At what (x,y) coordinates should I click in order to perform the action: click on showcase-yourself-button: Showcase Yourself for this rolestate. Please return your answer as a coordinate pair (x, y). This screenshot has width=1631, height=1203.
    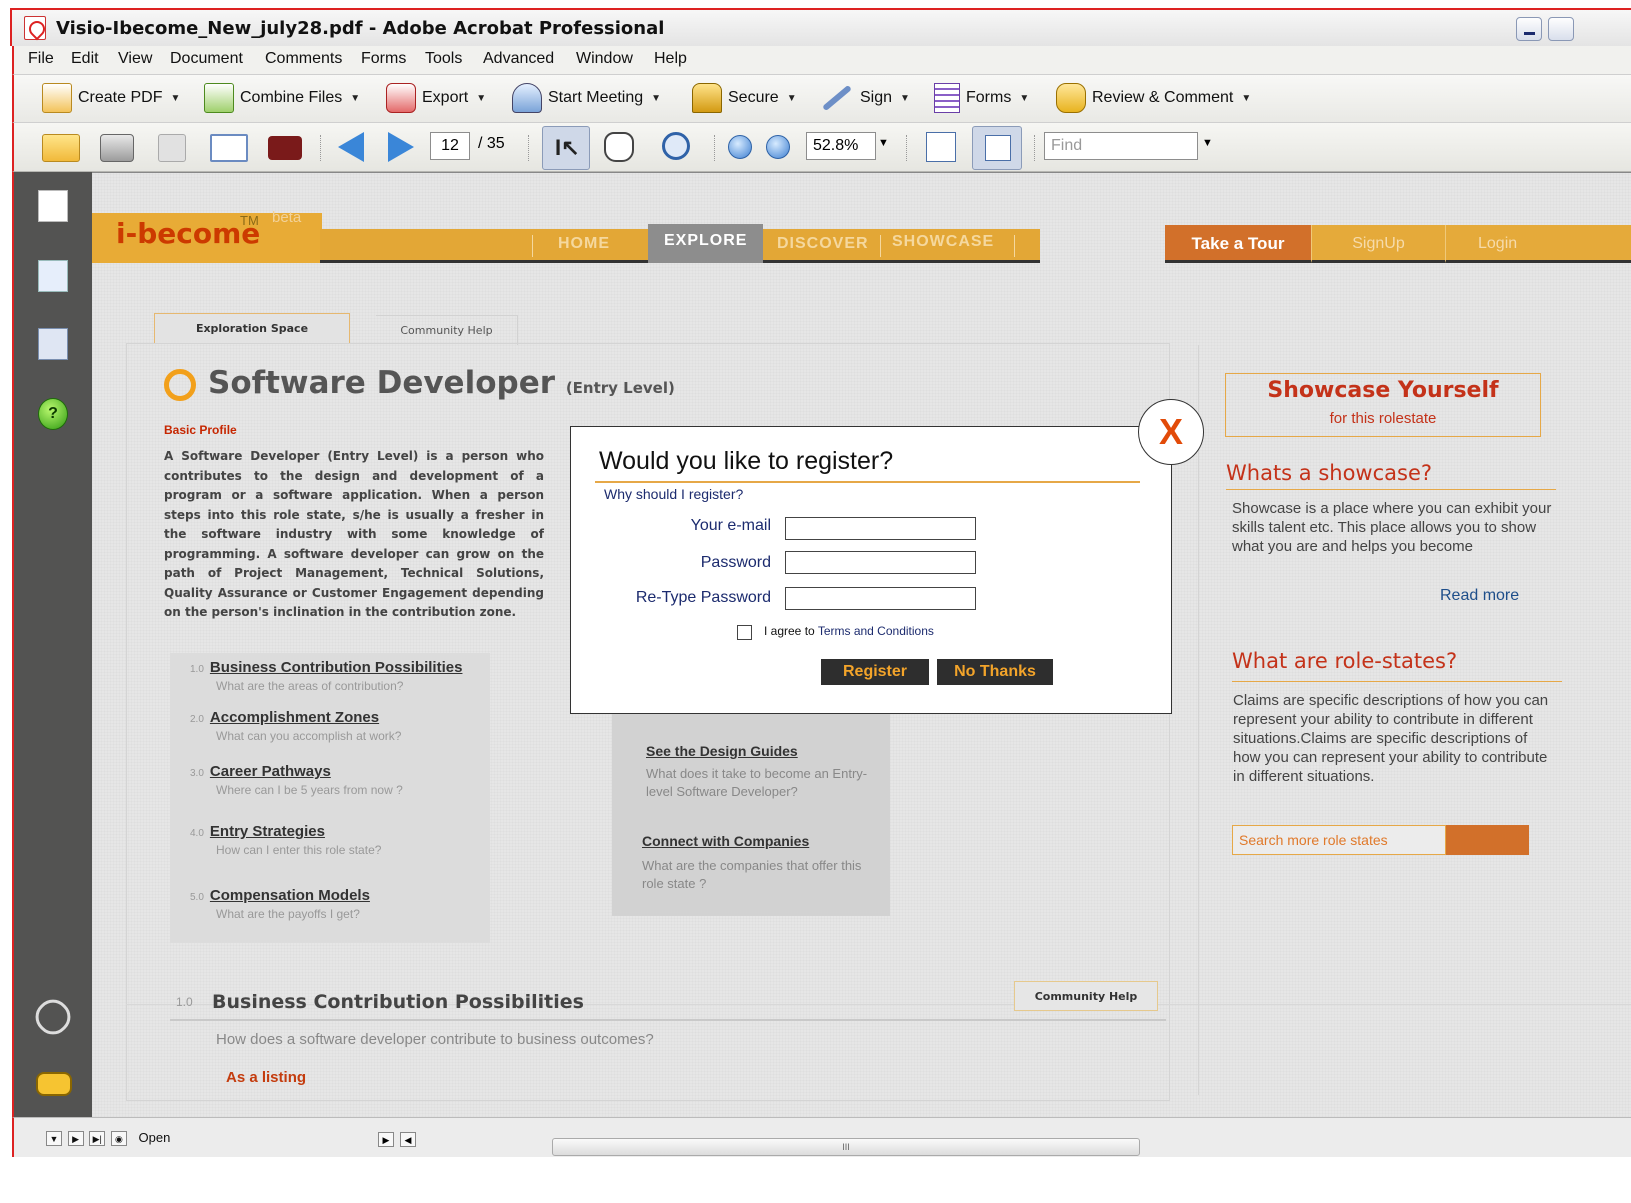
    Looking at the image, I should click on (1383, 405).